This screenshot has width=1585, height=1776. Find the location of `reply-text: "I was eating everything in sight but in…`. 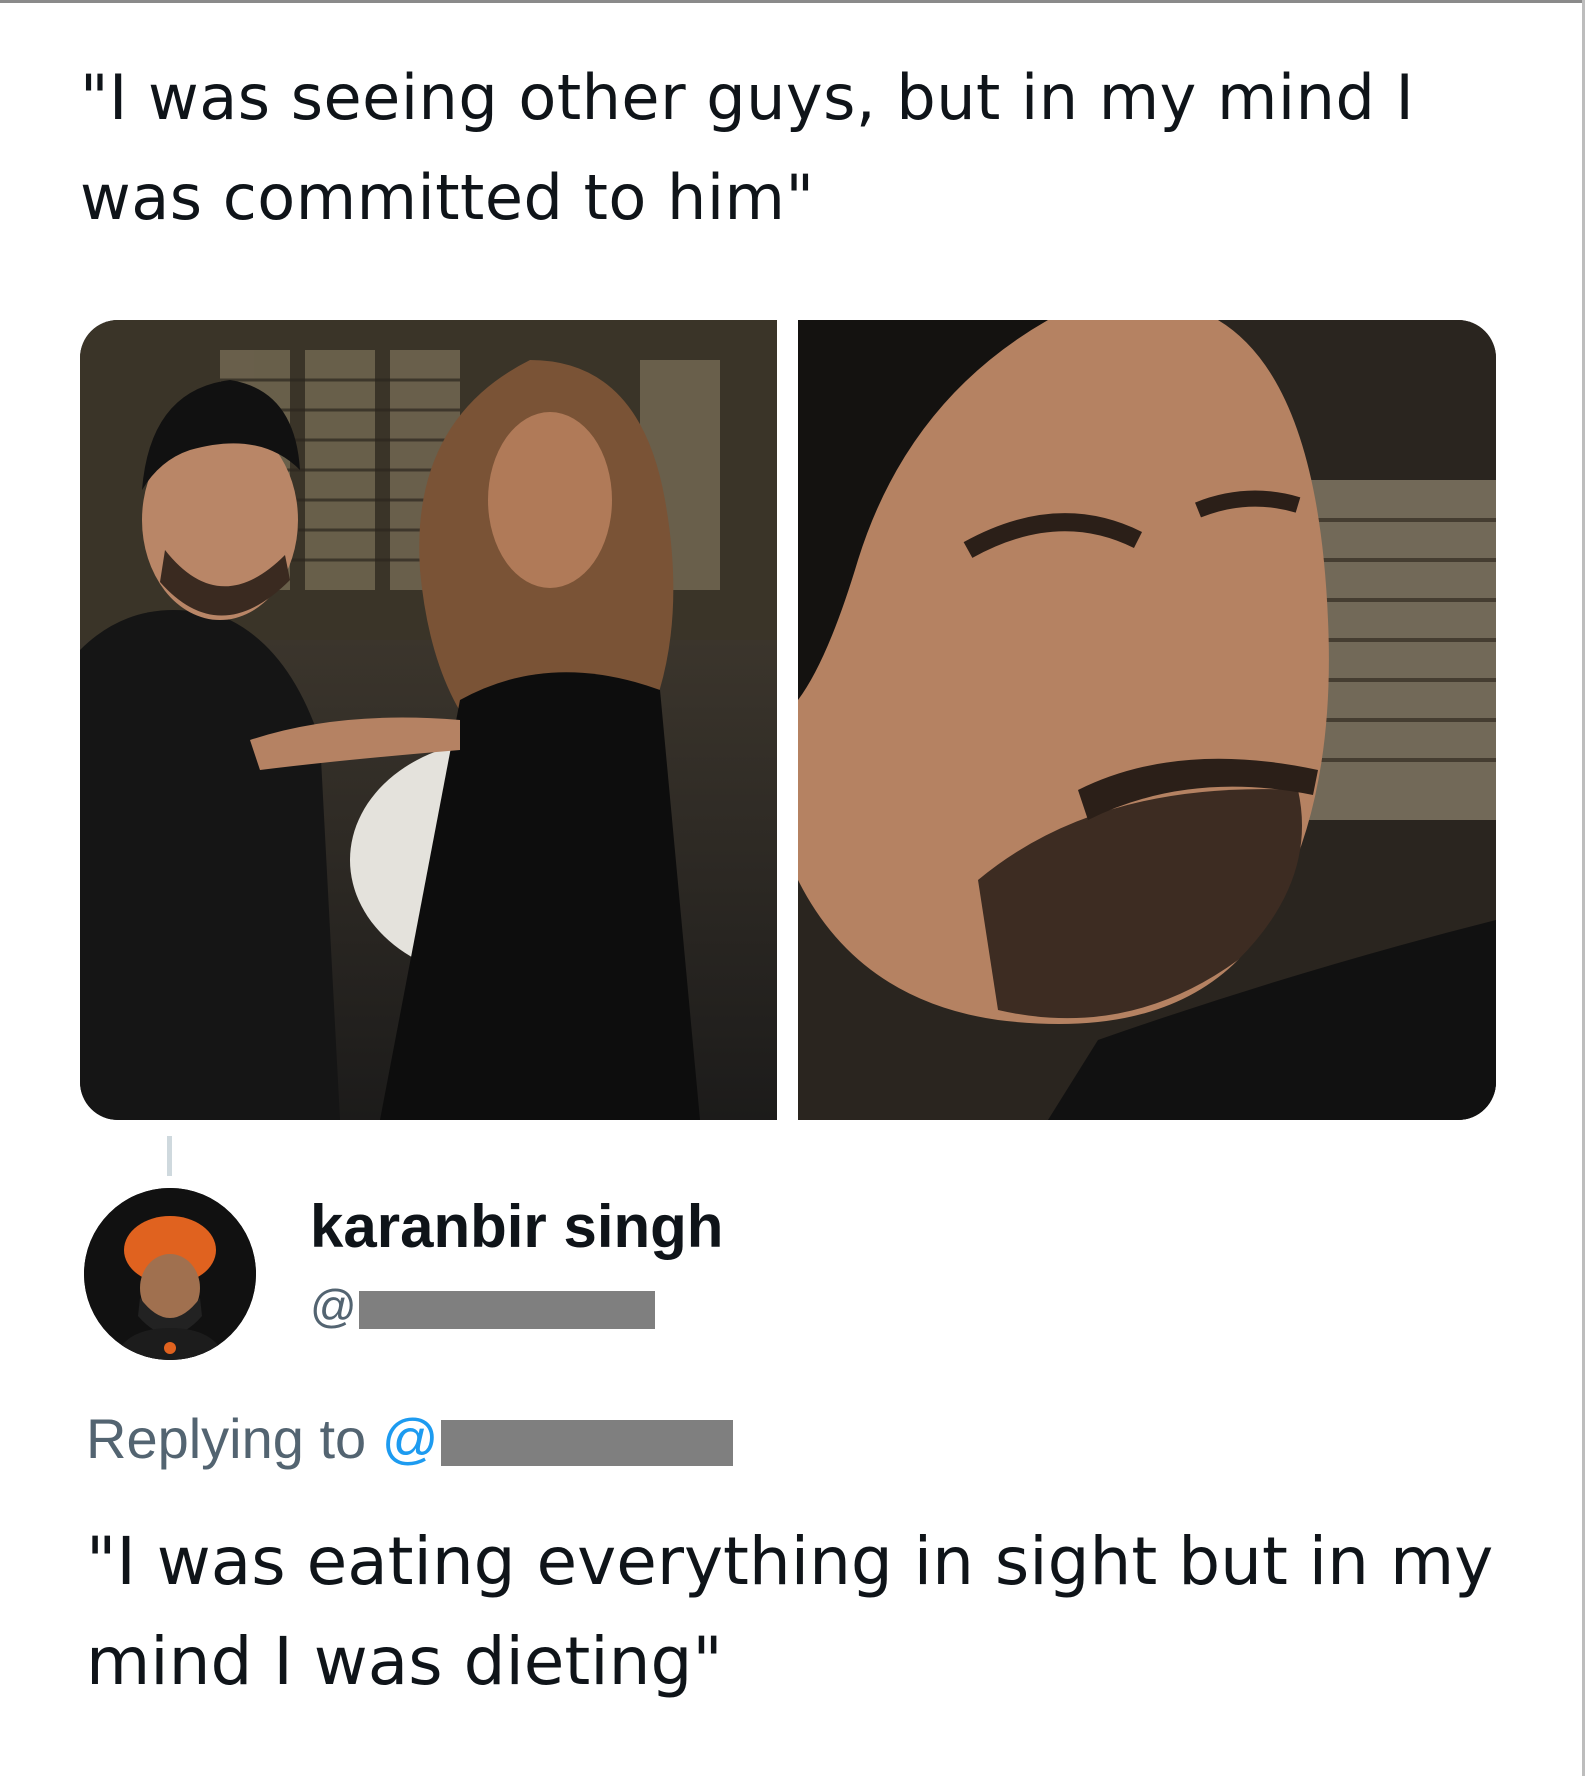

reply-text: "I was eating everything in sight but in… is located at coordinates (790, 1611).